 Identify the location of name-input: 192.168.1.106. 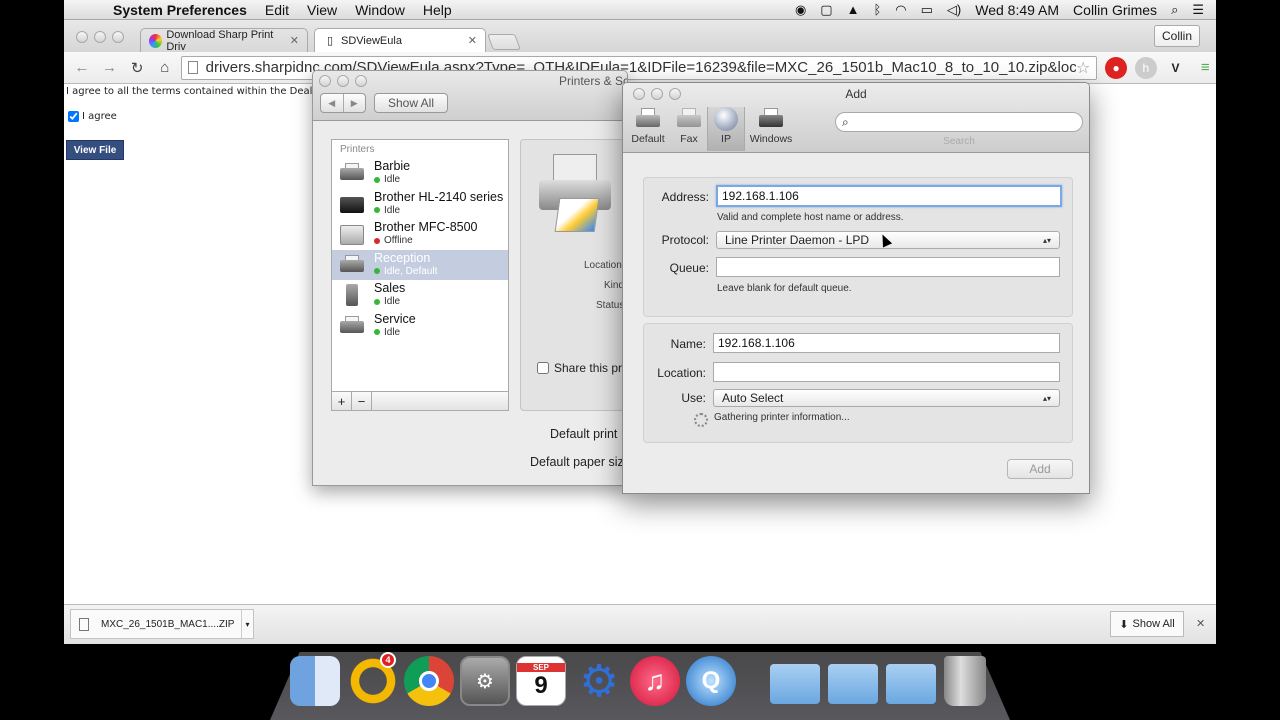
(886, 343).